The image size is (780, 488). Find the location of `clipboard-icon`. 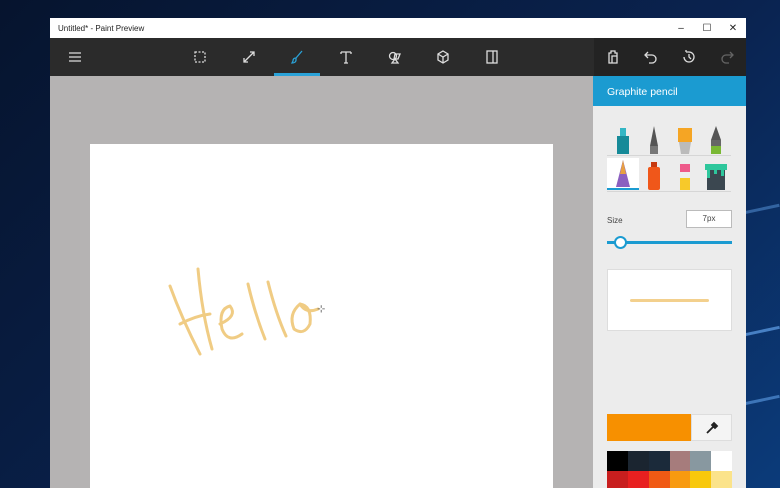

clipboard-icon is located at coordinates (613, 57).